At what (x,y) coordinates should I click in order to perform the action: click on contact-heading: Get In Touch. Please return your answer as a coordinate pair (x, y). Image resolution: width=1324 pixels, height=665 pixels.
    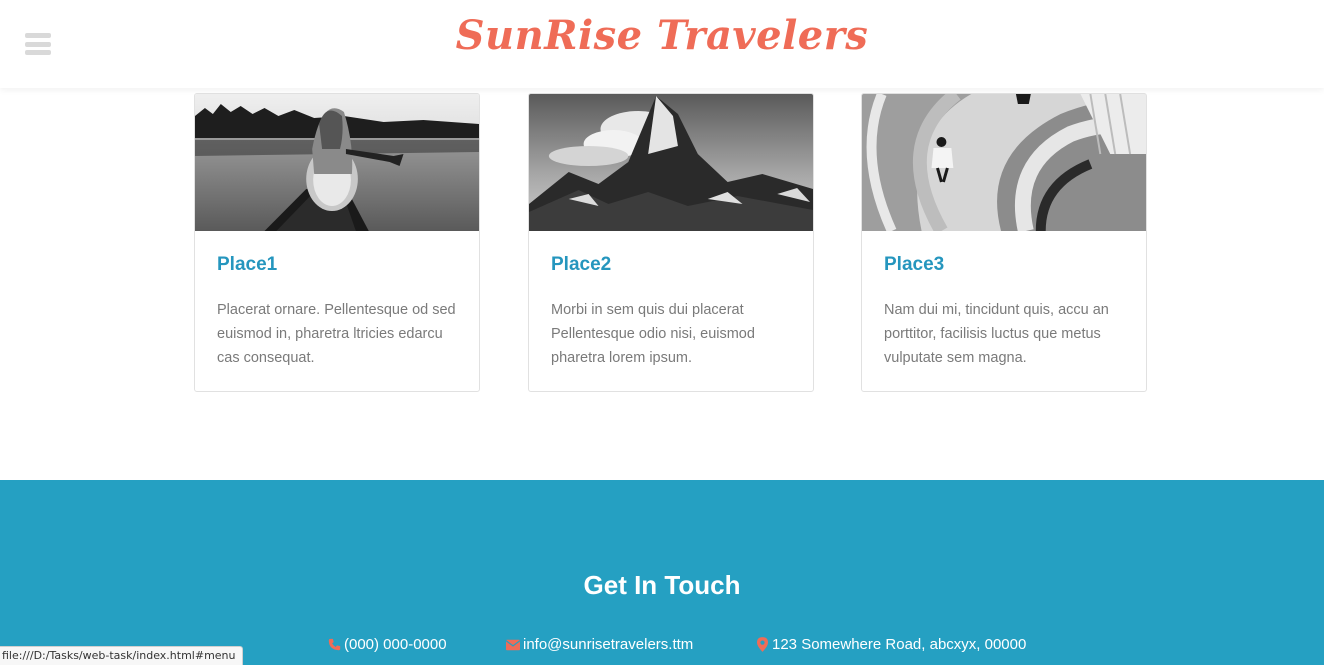
    Looking at the image, I should click on (662, 585).